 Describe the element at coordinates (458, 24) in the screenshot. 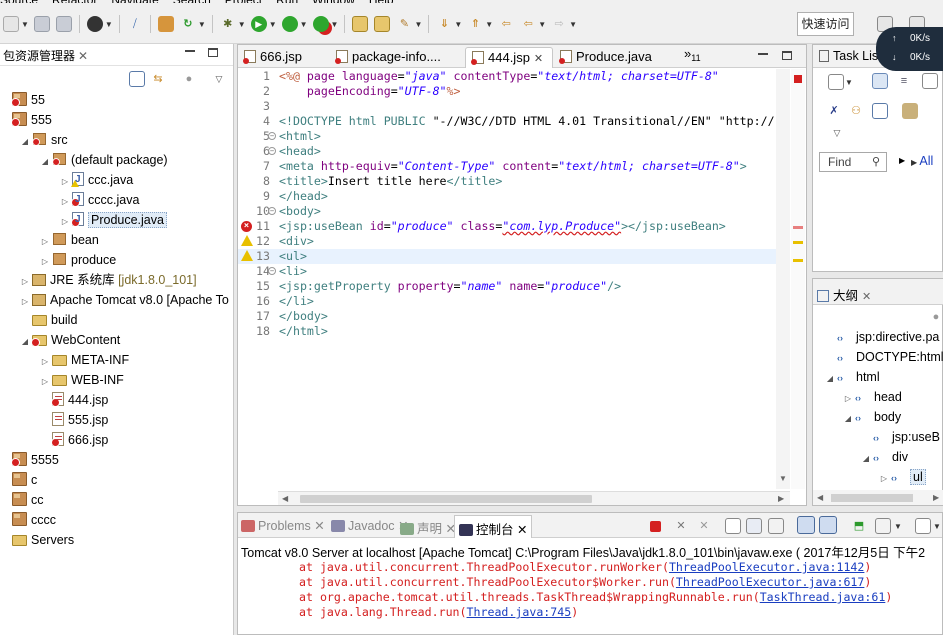

I see `next-annotation-dropdown-icon: ▼` at that location.